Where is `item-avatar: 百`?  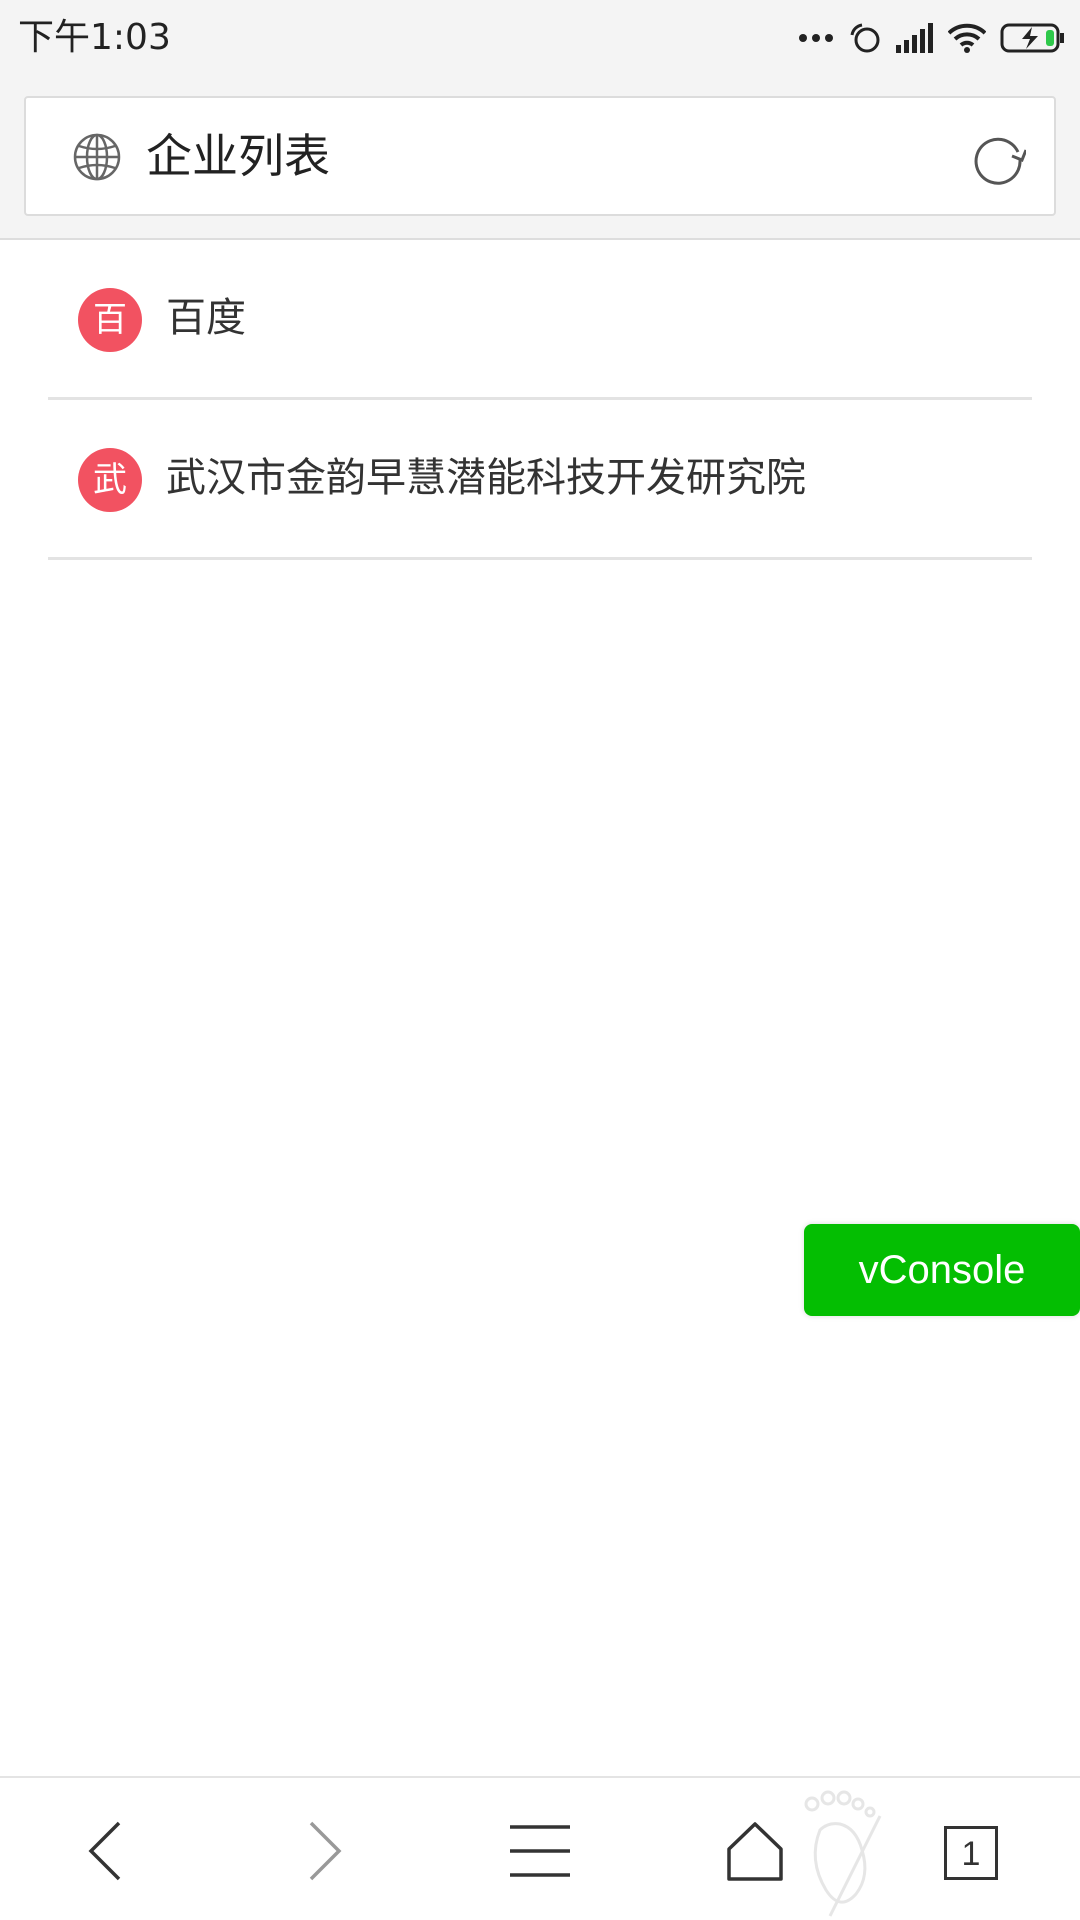 item-avatar: 百 is located at coordinates (110, 320).